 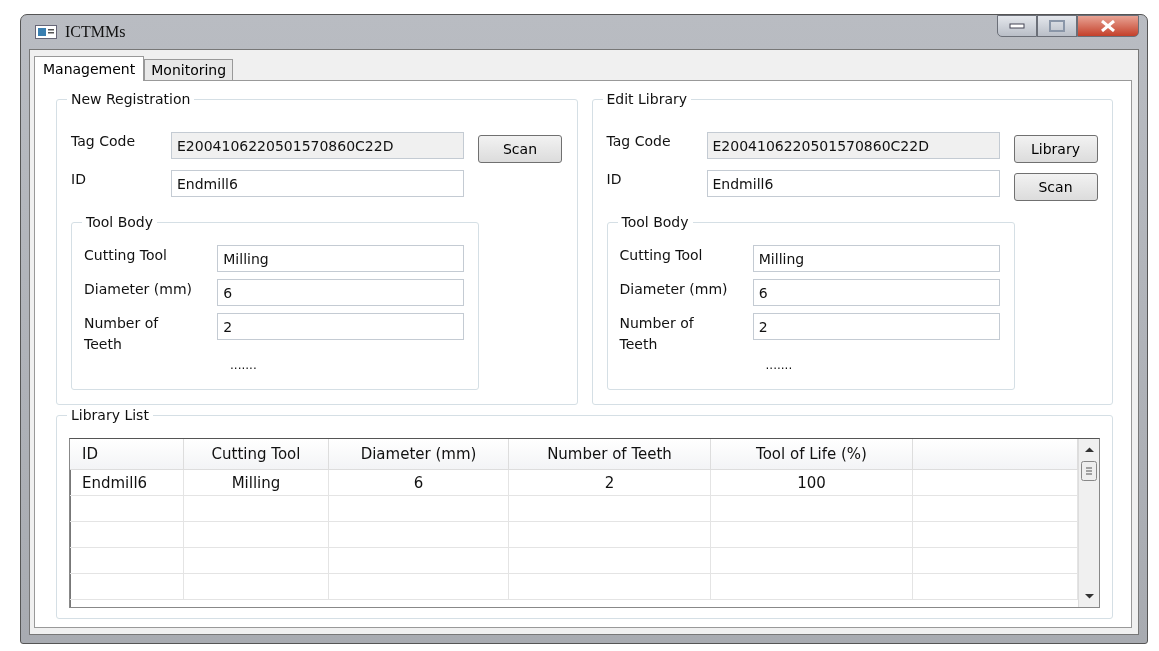 I want to click on close-button, so click(x=1108, y=26).